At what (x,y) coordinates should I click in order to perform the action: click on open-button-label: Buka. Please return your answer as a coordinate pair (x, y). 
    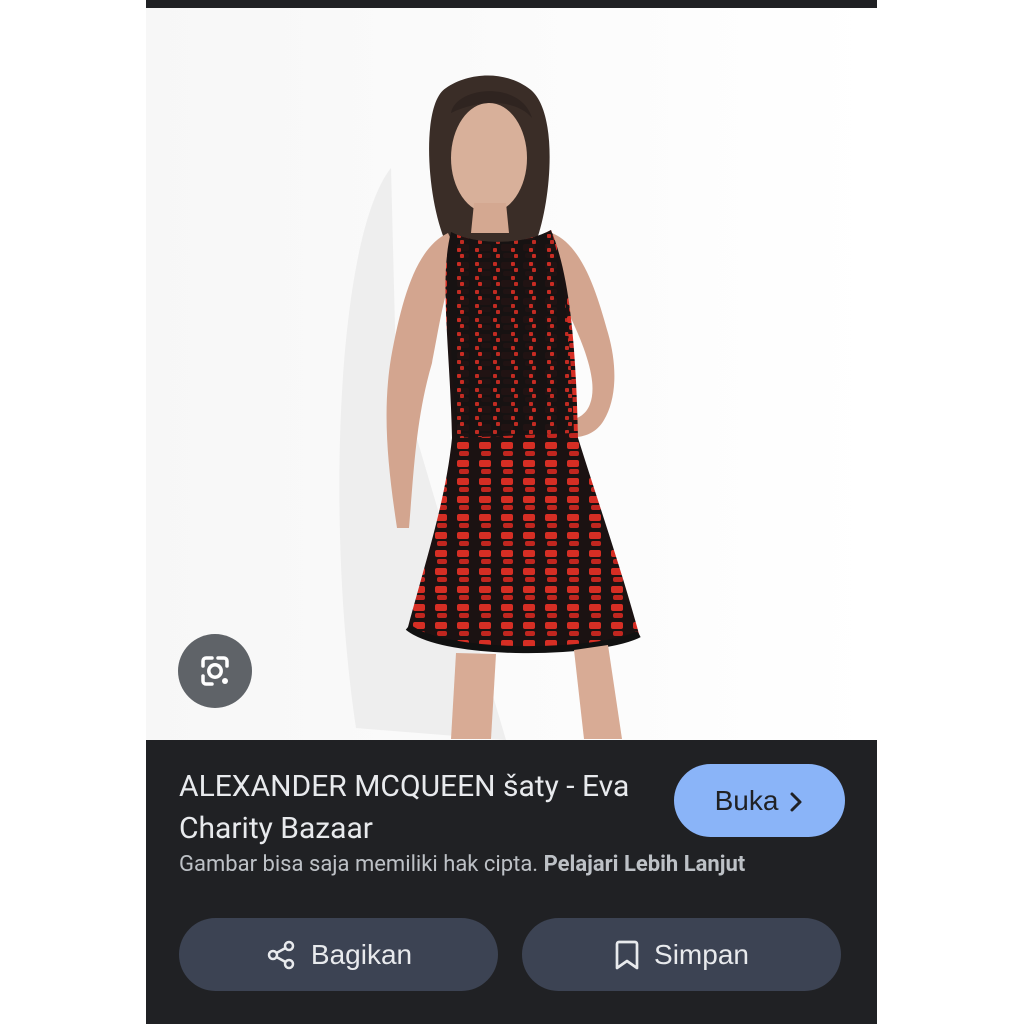
    Looking at the image, I should click on (746, 800).